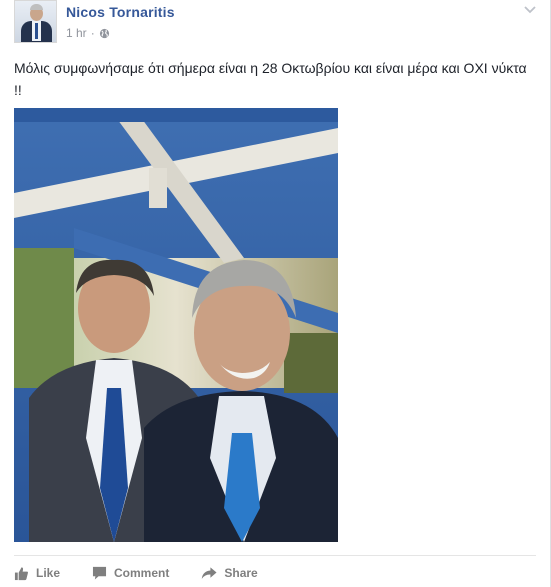  I want to click on like-label: Like, so click(48, 573).